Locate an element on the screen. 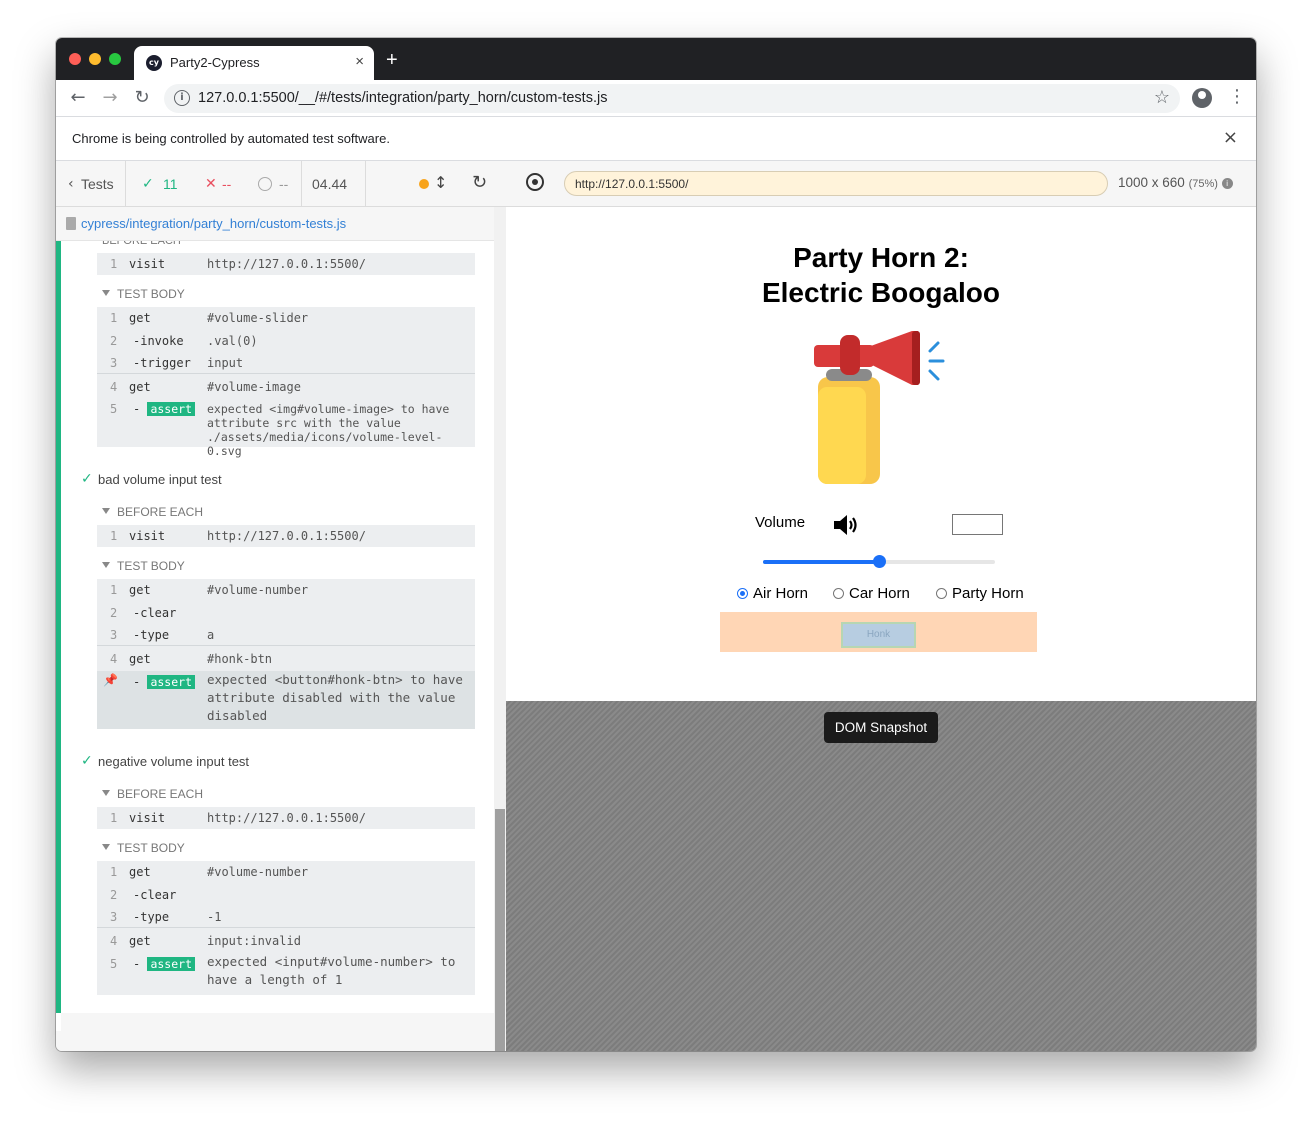 This screenshot has height=1125, width=1312. command-row: 4 get #honk-btn is located at coordinates (286, 659).